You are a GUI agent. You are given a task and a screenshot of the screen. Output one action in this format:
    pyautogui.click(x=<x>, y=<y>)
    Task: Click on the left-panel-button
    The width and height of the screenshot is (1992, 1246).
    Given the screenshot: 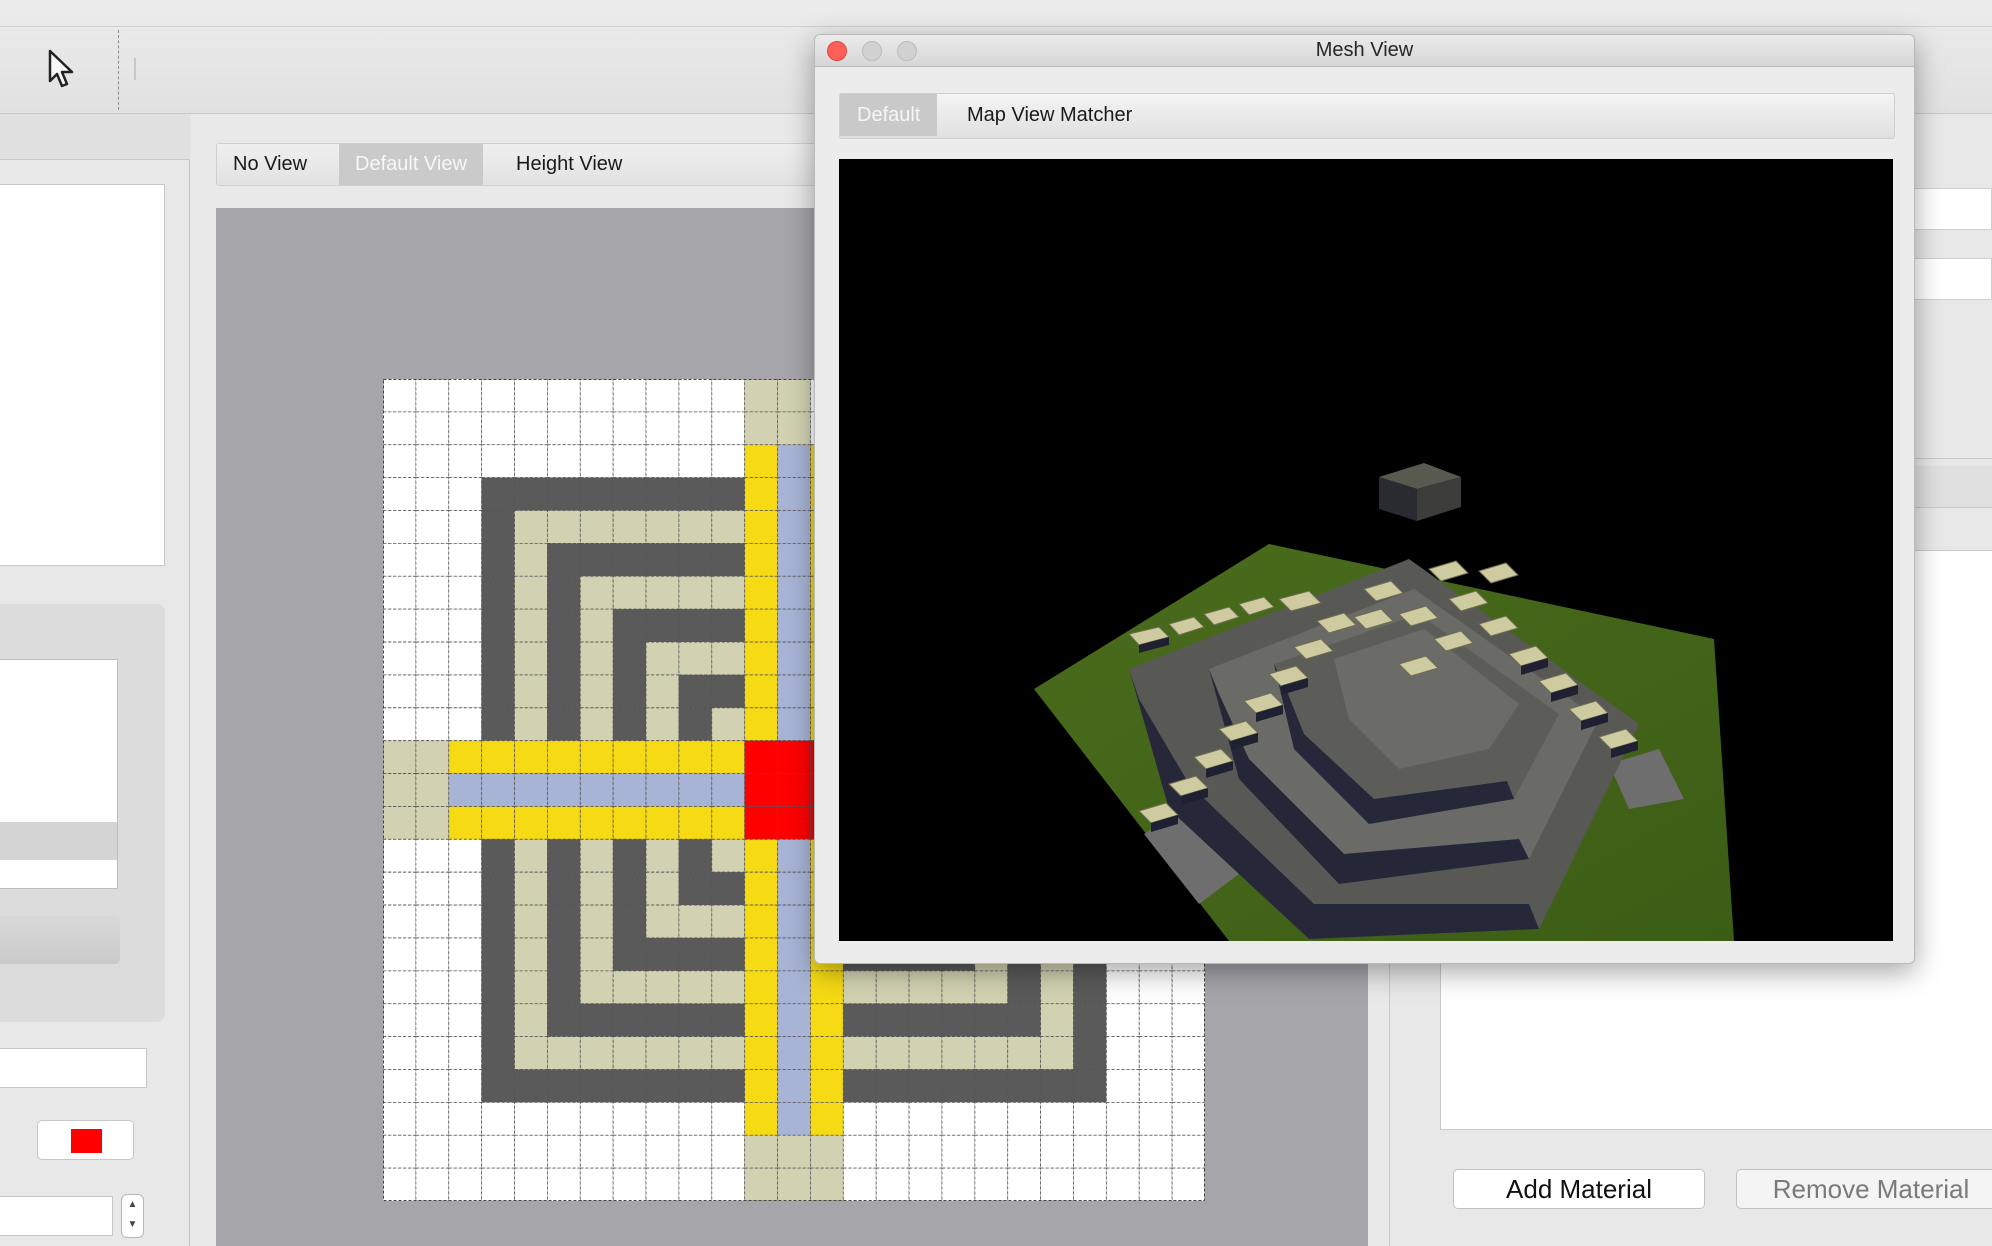 What is the action you would take?
    pyautogui.click(x=60, y=940)
    